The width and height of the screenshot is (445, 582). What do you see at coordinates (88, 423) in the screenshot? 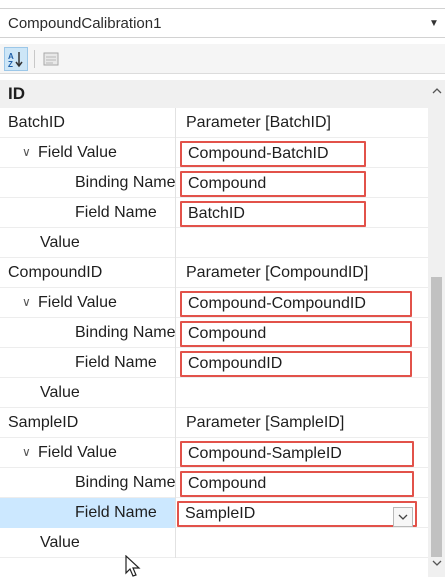
I see `property-name: SampleID` at bounding box center [88, 423].